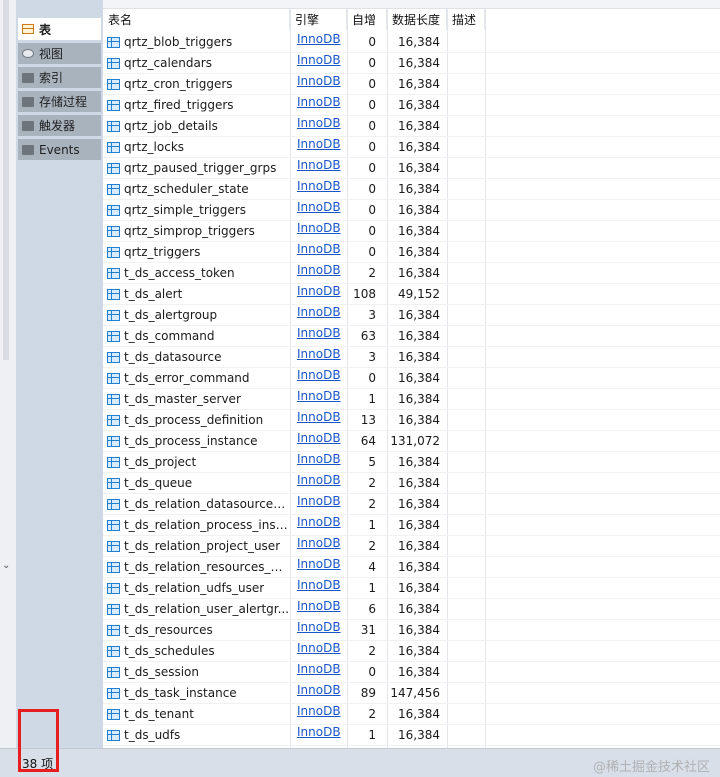 This screenshot has height=777, width=720. What do you see at coordinates (411, 168) in the screenshot?
I see `table-row: qrtz_paused_trigger_grps InnoDB 0 16,384` at bounding box center [411, 168].